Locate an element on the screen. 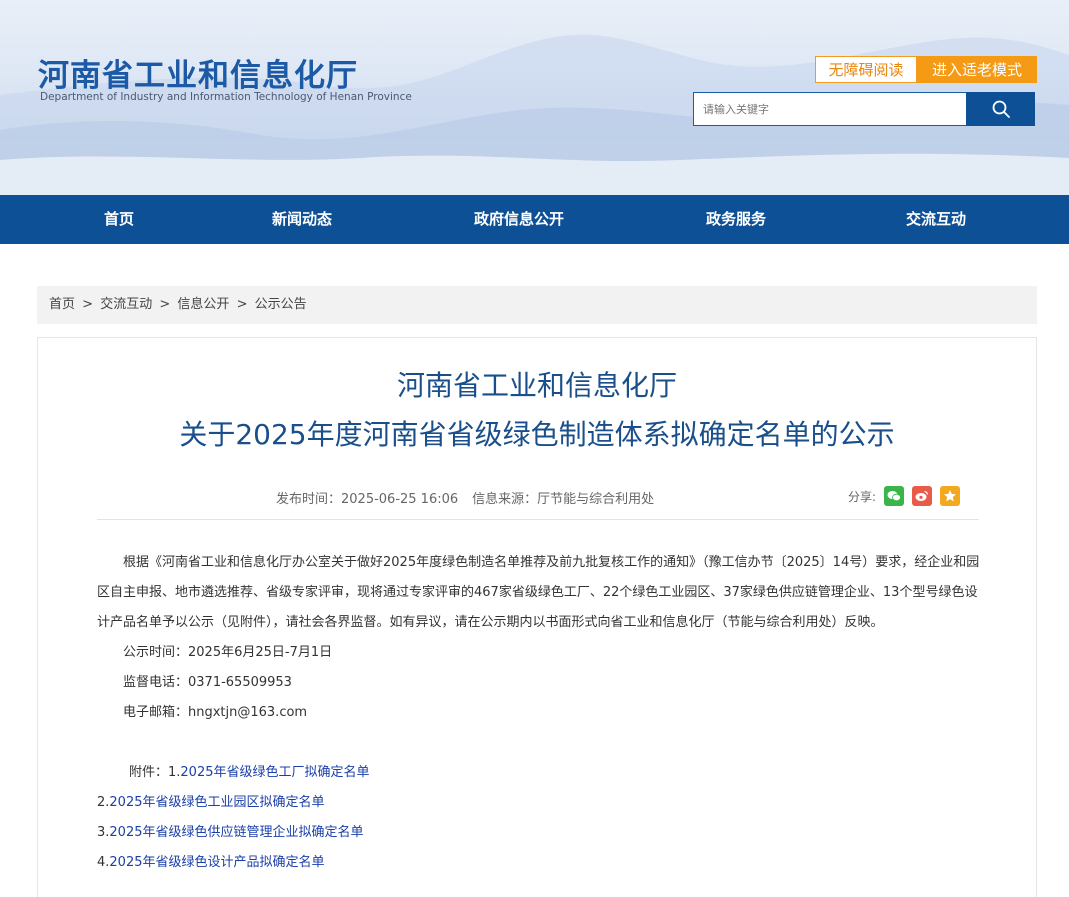 The image size is (1069, 897). weibo-share-icon is located at coordinates (922, 496).